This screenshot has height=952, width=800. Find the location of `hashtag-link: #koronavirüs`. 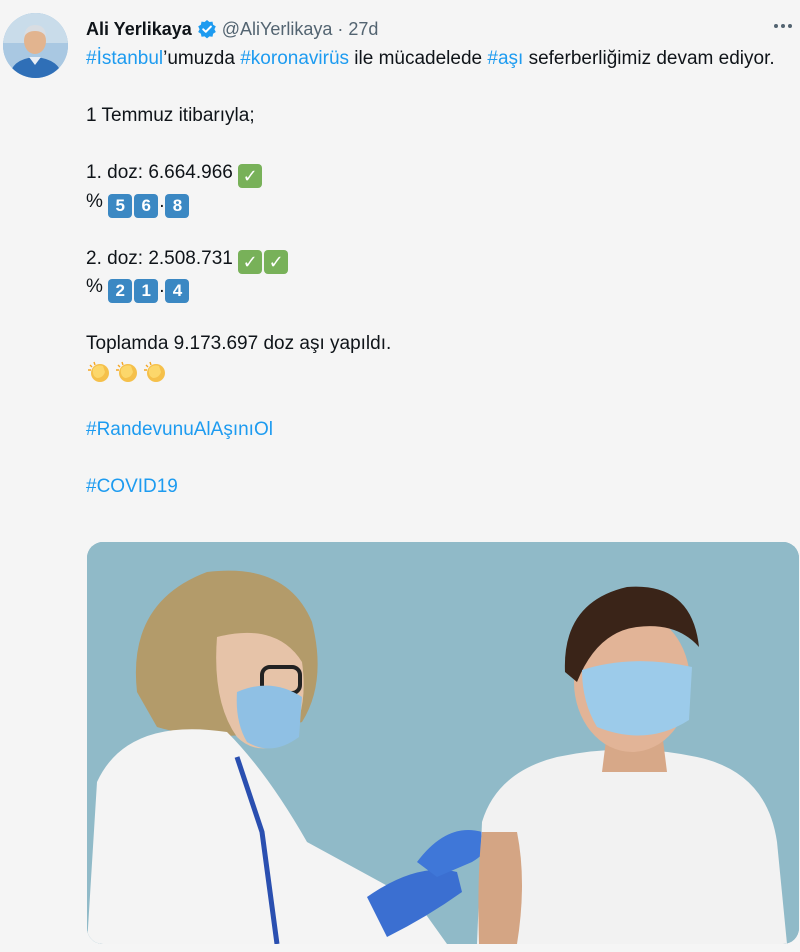

hashtag-link: #koronavirüs is located at coordinates (294, 58).